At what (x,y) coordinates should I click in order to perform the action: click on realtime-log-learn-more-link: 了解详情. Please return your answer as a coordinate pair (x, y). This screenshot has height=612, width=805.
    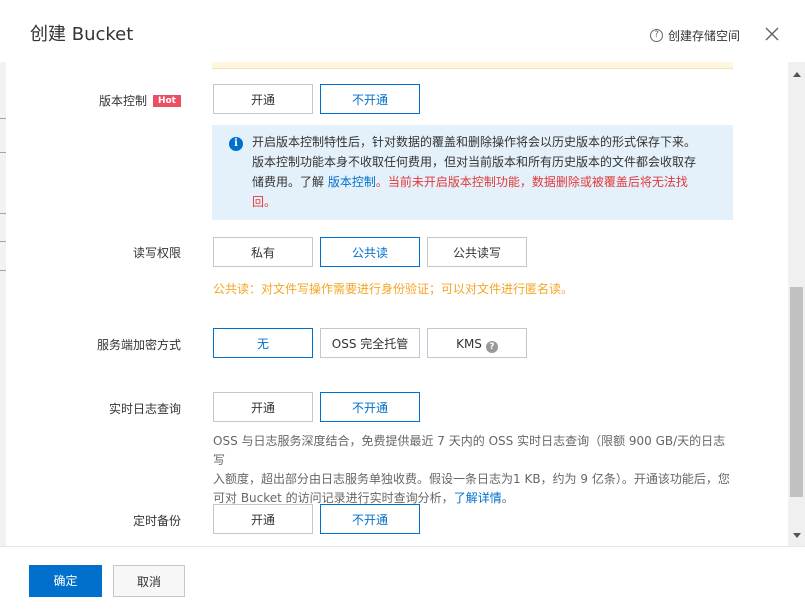
    Looking at the image, I should click on (478, 498).